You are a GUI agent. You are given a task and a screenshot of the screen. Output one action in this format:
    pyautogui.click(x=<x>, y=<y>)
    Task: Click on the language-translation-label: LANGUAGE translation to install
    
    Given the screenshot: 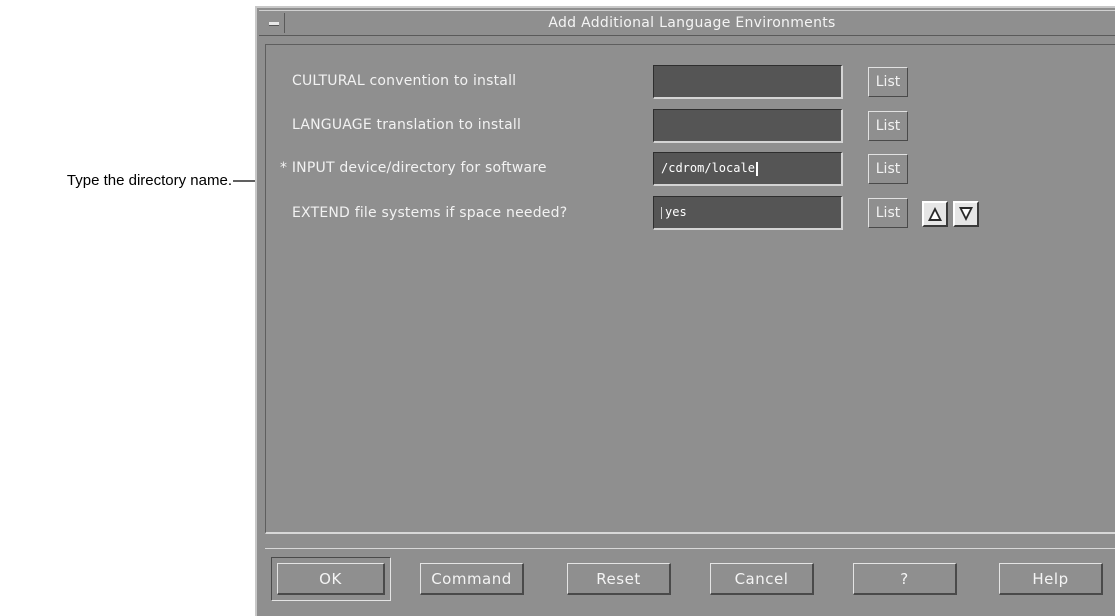 What is the action you would take?
    pyautogui.click(x=407, y=125)
    